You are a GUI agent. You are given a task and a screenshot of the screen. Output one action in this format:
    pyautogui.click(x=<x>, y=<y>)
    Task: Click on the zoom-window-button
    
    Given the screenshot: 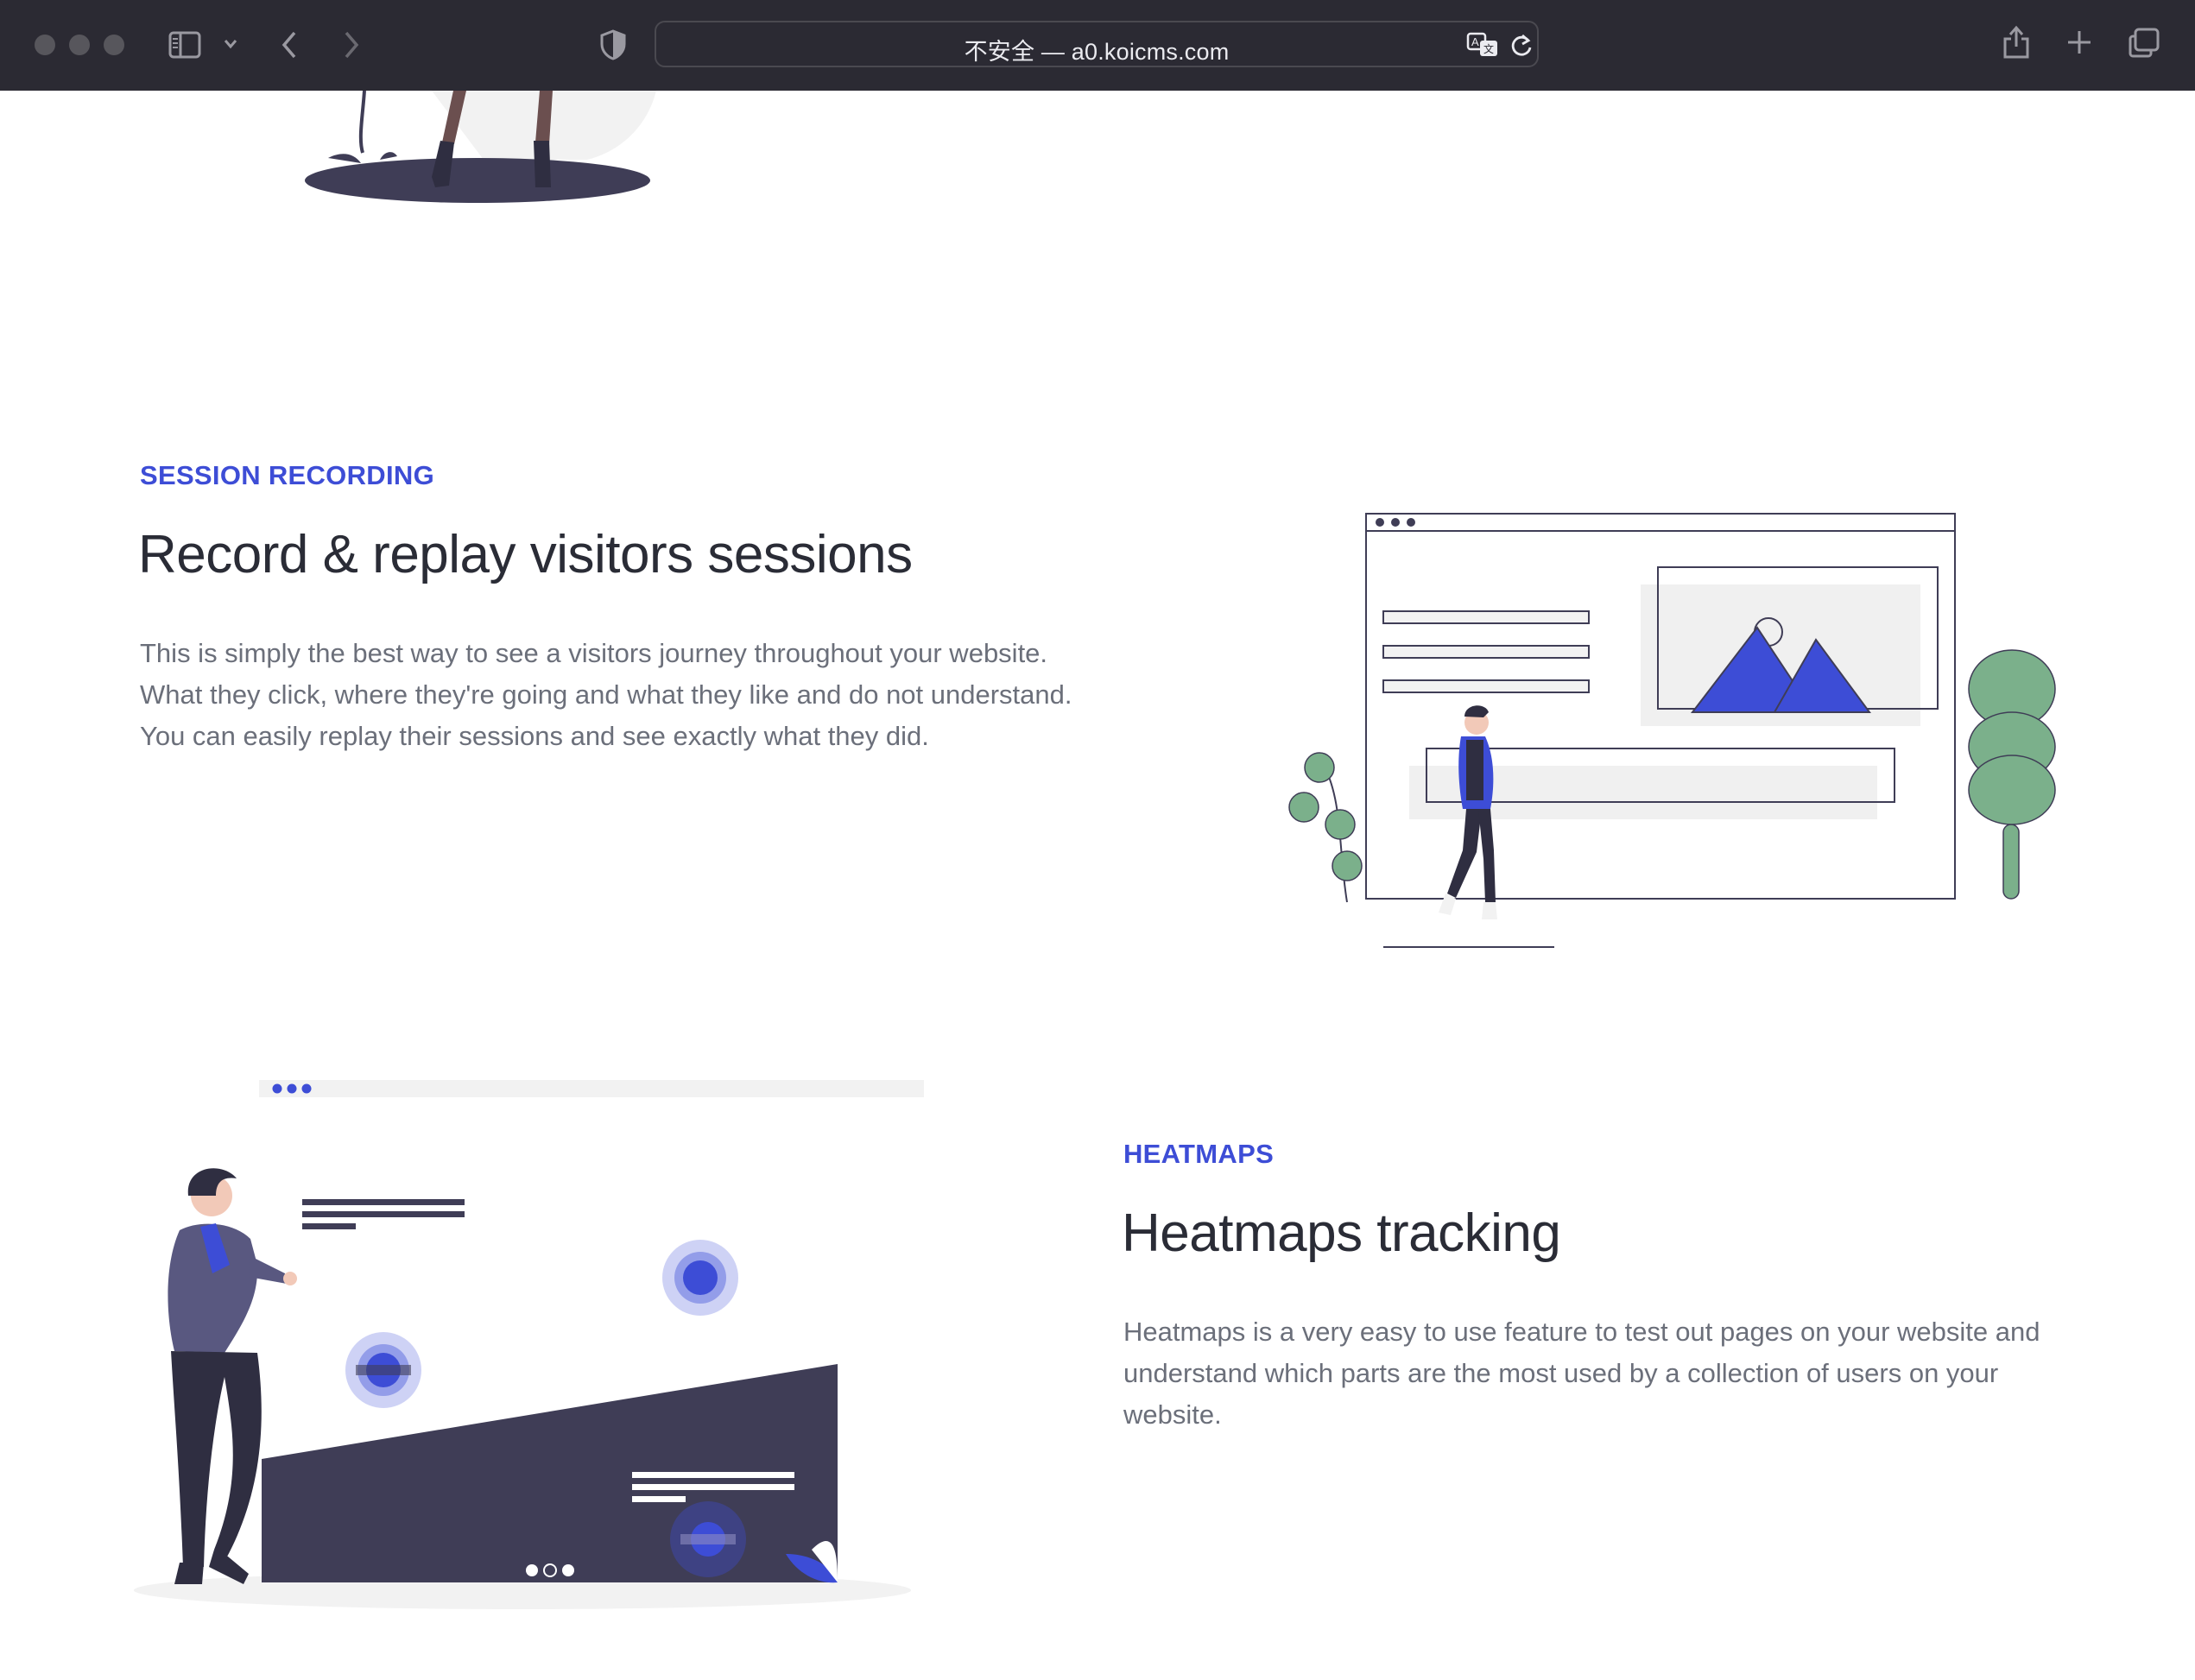 What is the action you would take?
    pyautogui.click(x=114, y=45)
    